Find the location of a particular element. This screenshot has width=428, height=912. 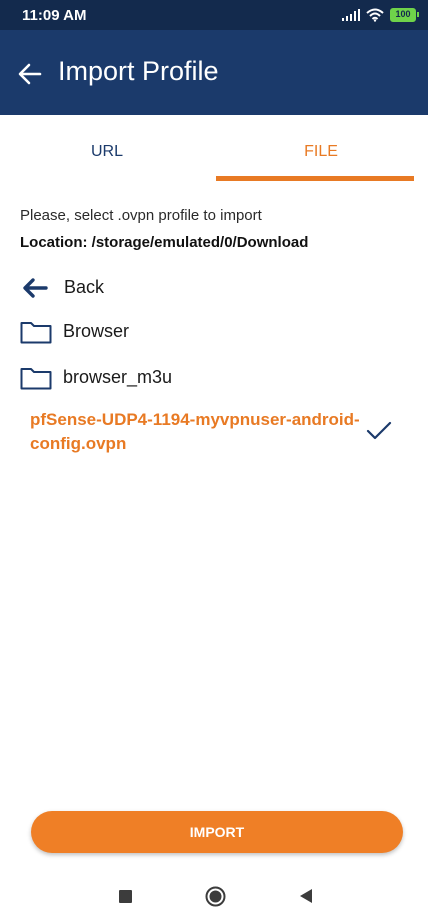

back-row: Back is located at coordinates (214, 288).